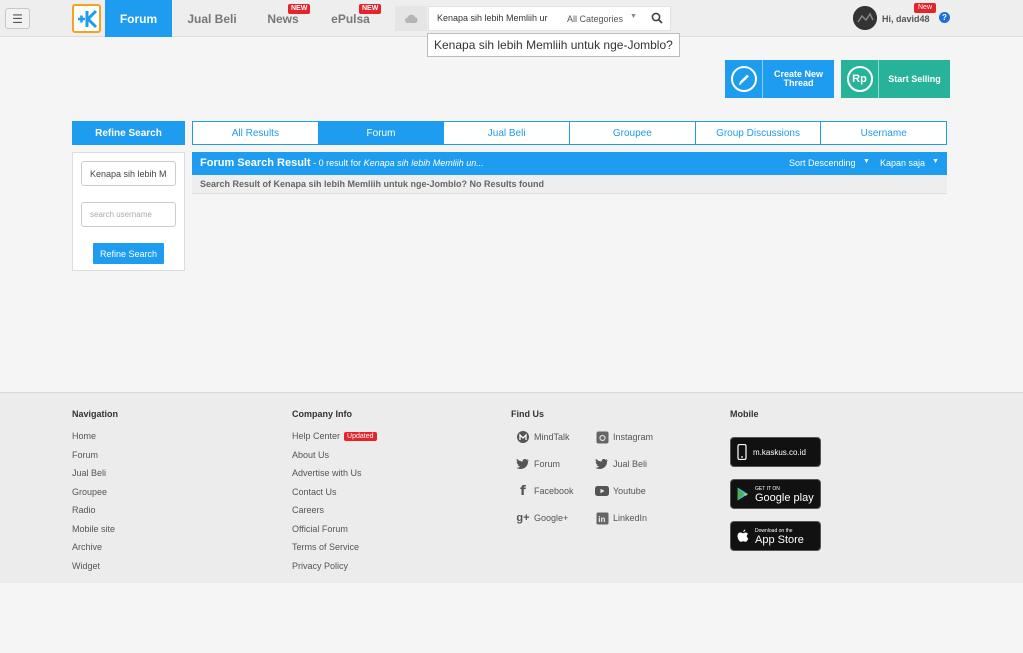 The width and height of the screenshot is (1023, 653). I want to click on app-store-button: Download on the App Store, so click(775, 536).